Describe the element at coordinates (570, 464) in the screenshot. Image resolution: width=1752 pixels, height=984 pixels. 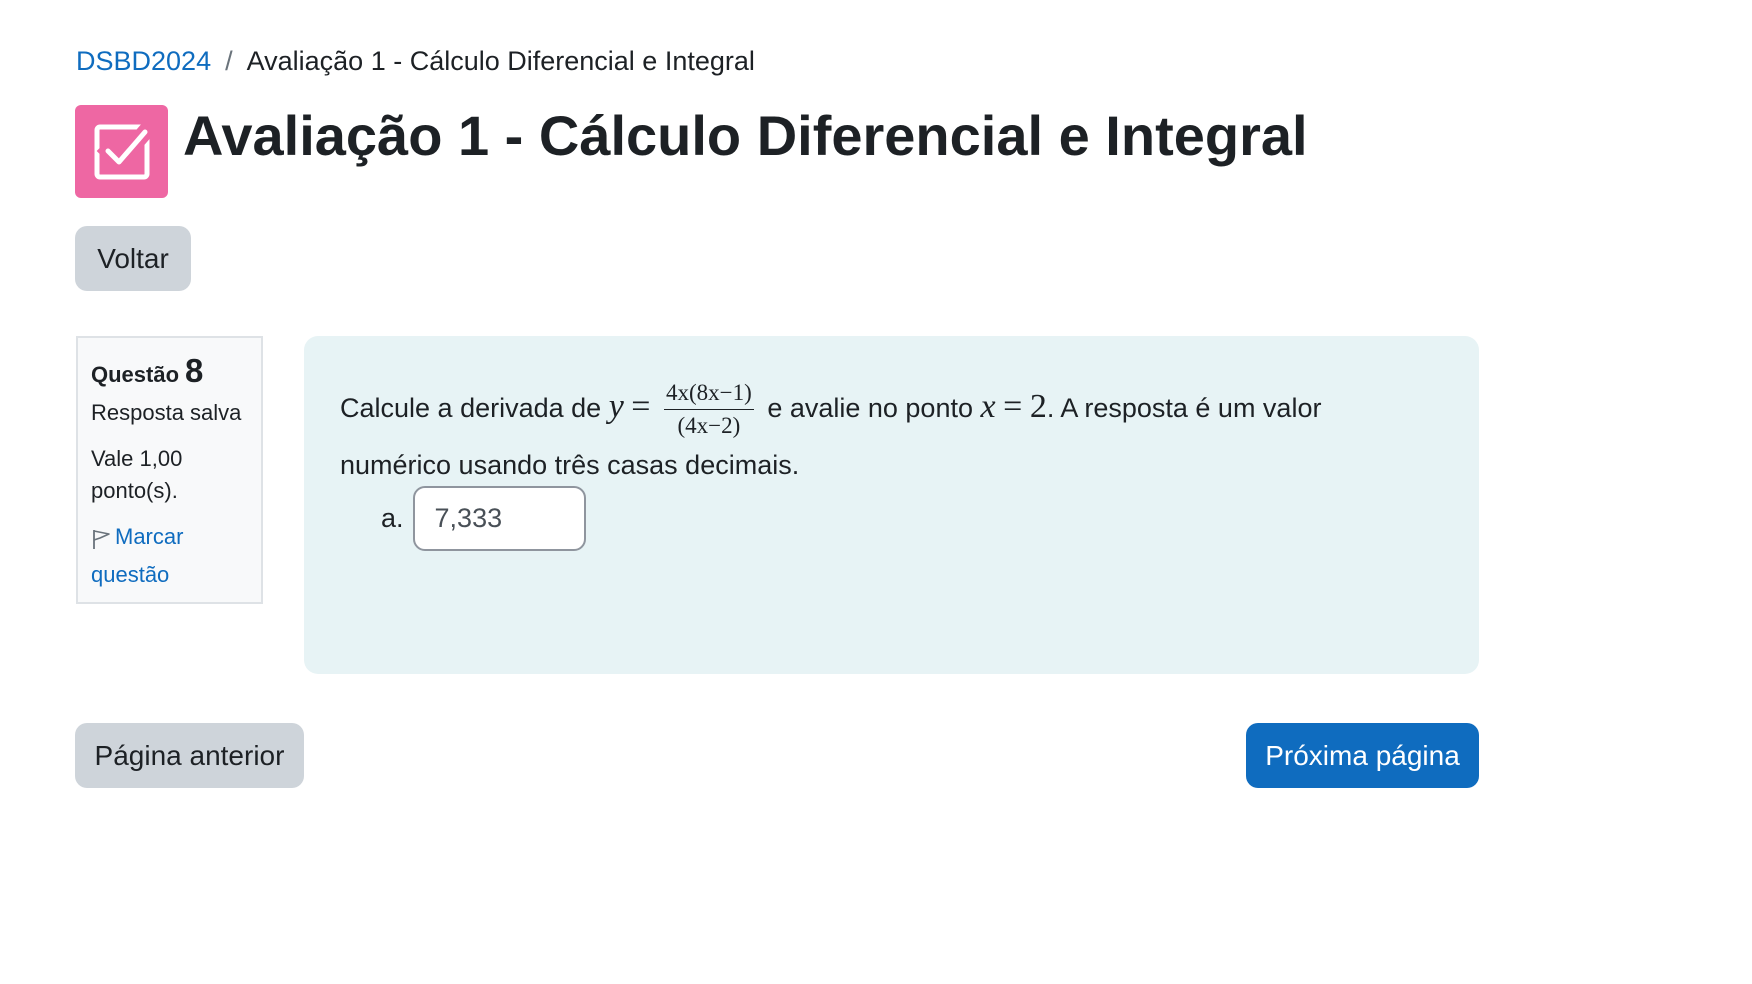
I see `question-text-line-2: numérico usando três casas decimais.` at that location.